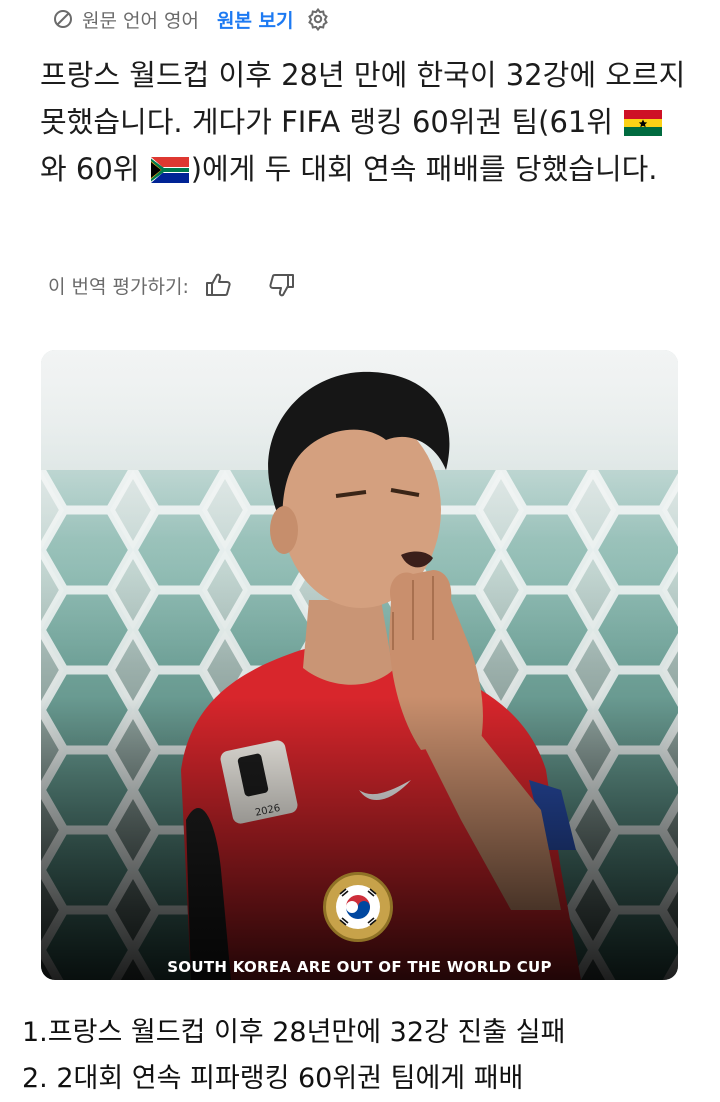  Describe the element at coordinates (294, 1032) in the screenshot. I see `summary-item-1: 1.프랑스 월드컵 이후 28년만에 32강 진출 실패` at that location.